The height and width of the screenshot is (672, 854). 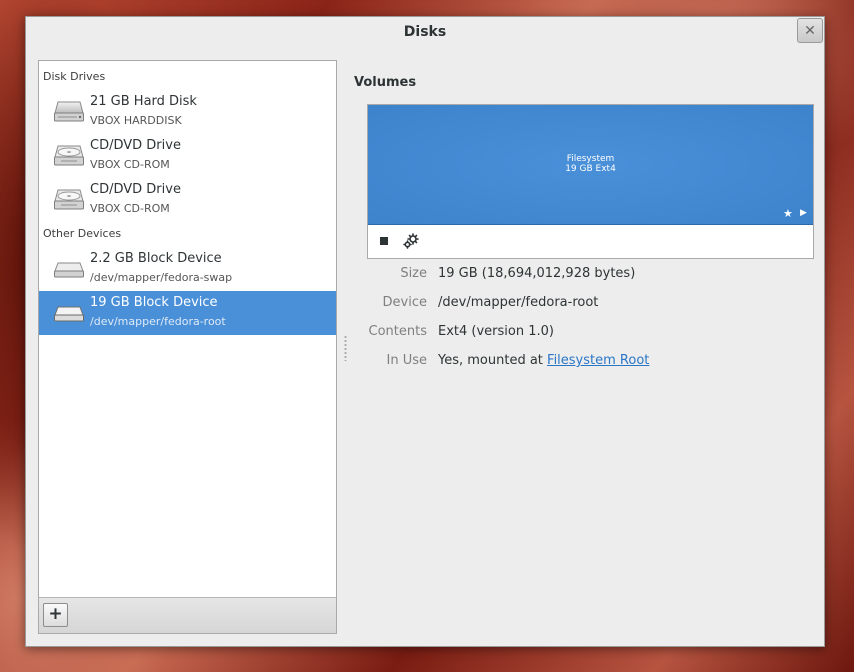 What do you see at coordinates (154, 302) in the screenshot?
I see `device-name: 19 GB Block Device` at bounding box center [154, 302].